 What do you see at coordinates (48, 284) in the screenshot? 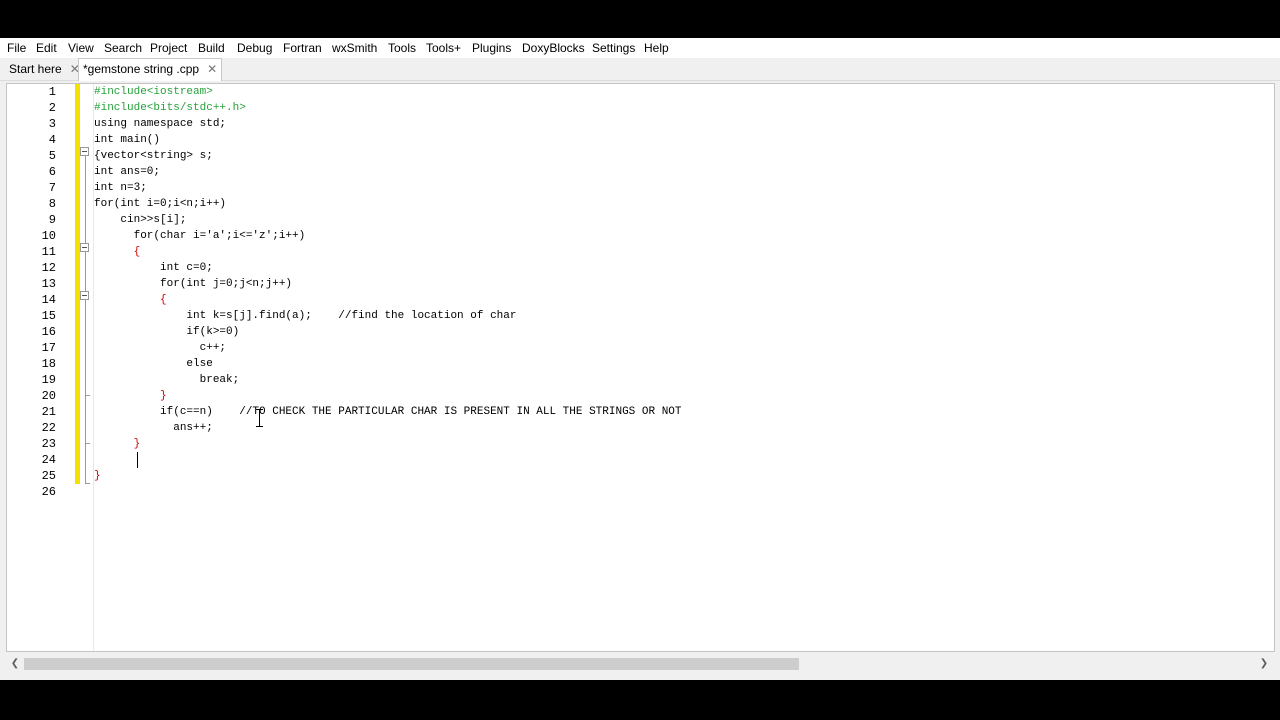
I see `line-number: 13` at bounding box center [48, 284].